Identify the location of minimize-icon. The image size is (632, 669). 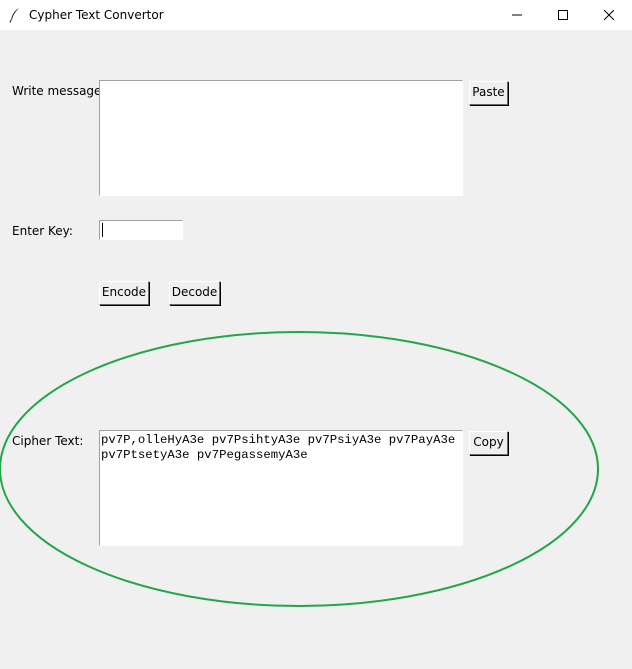
(517, 15).